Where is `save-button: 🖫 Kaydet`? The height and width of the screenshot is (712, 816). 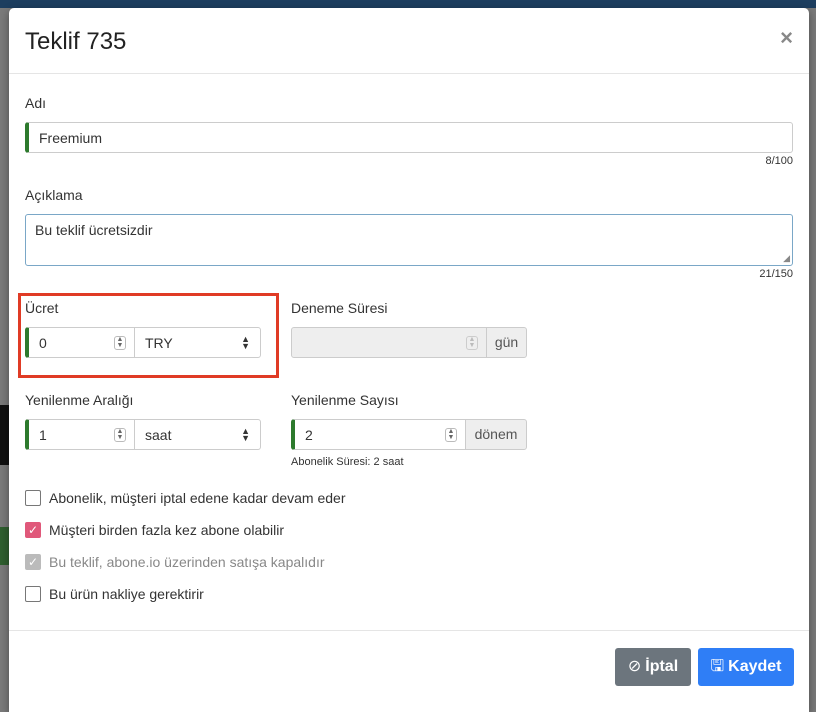 save-button: 🖫 Kaydet is located at coordinates (746, 667).